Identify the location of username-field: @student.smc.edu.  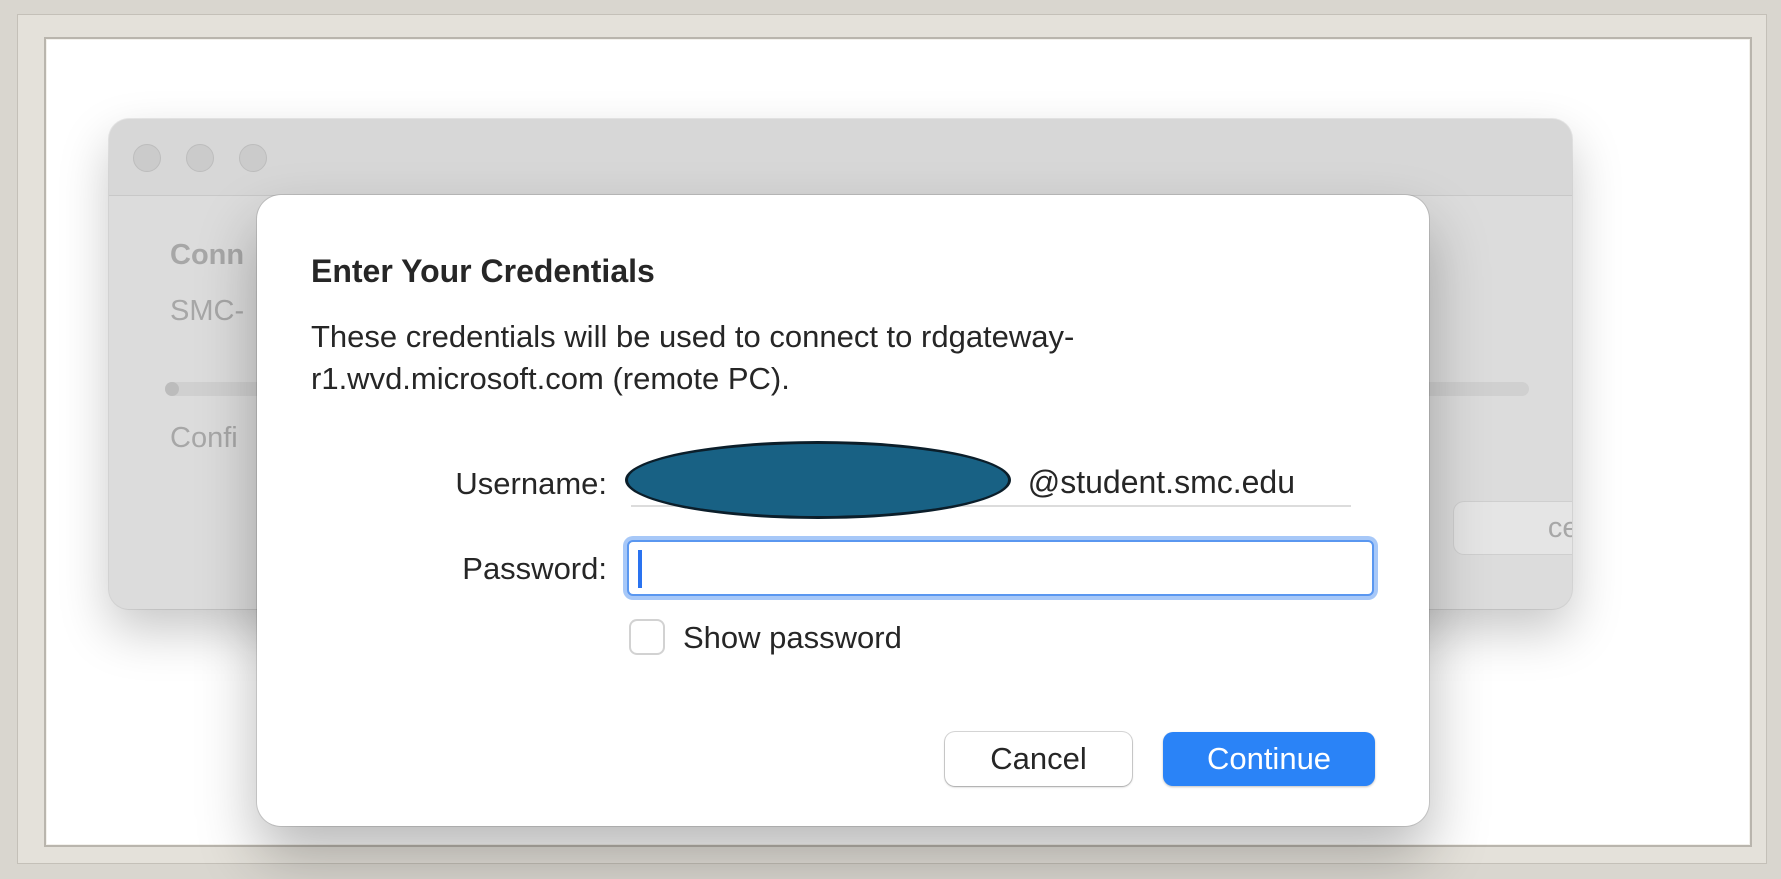
(988, 480).